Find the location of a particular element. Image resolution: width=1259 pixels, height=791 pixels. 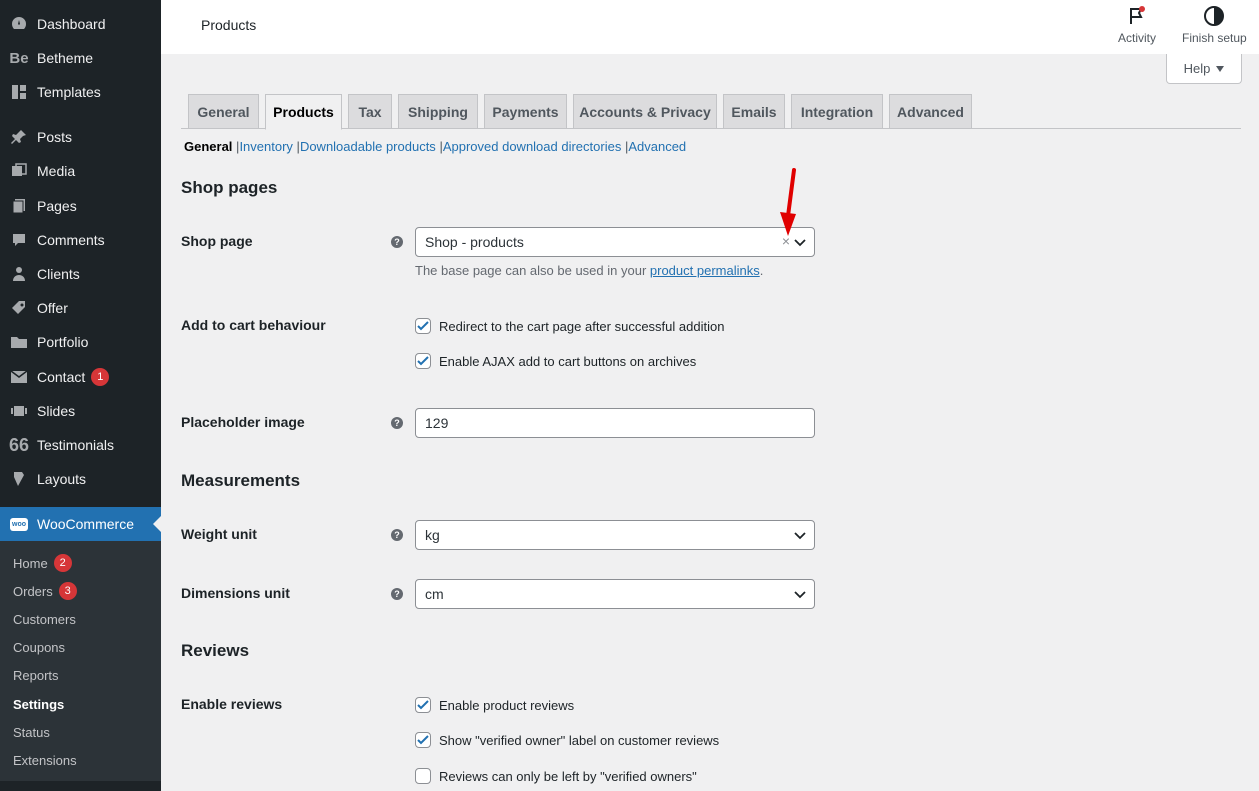

sidebar-item-label: WooCommerce is located at coordinates (85, 524).